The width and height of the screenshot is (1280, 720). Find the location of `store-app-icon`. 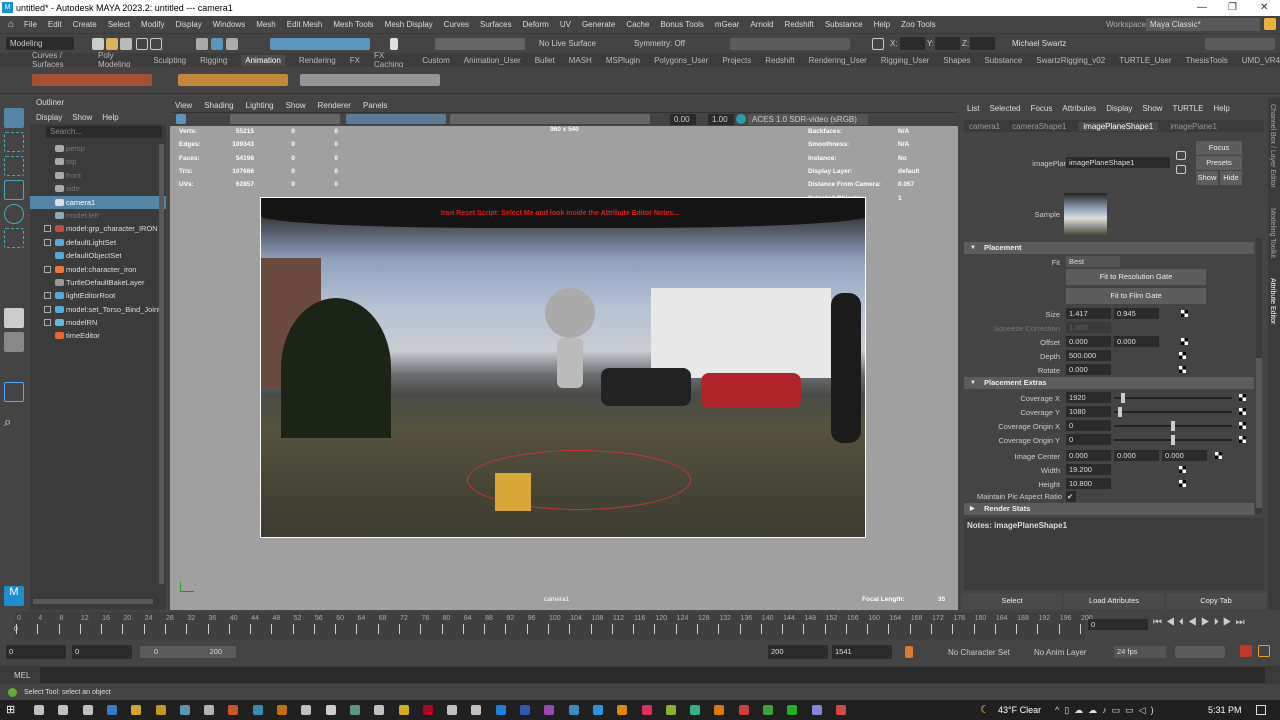

store-app-icon is located at coordinates (111, 710).